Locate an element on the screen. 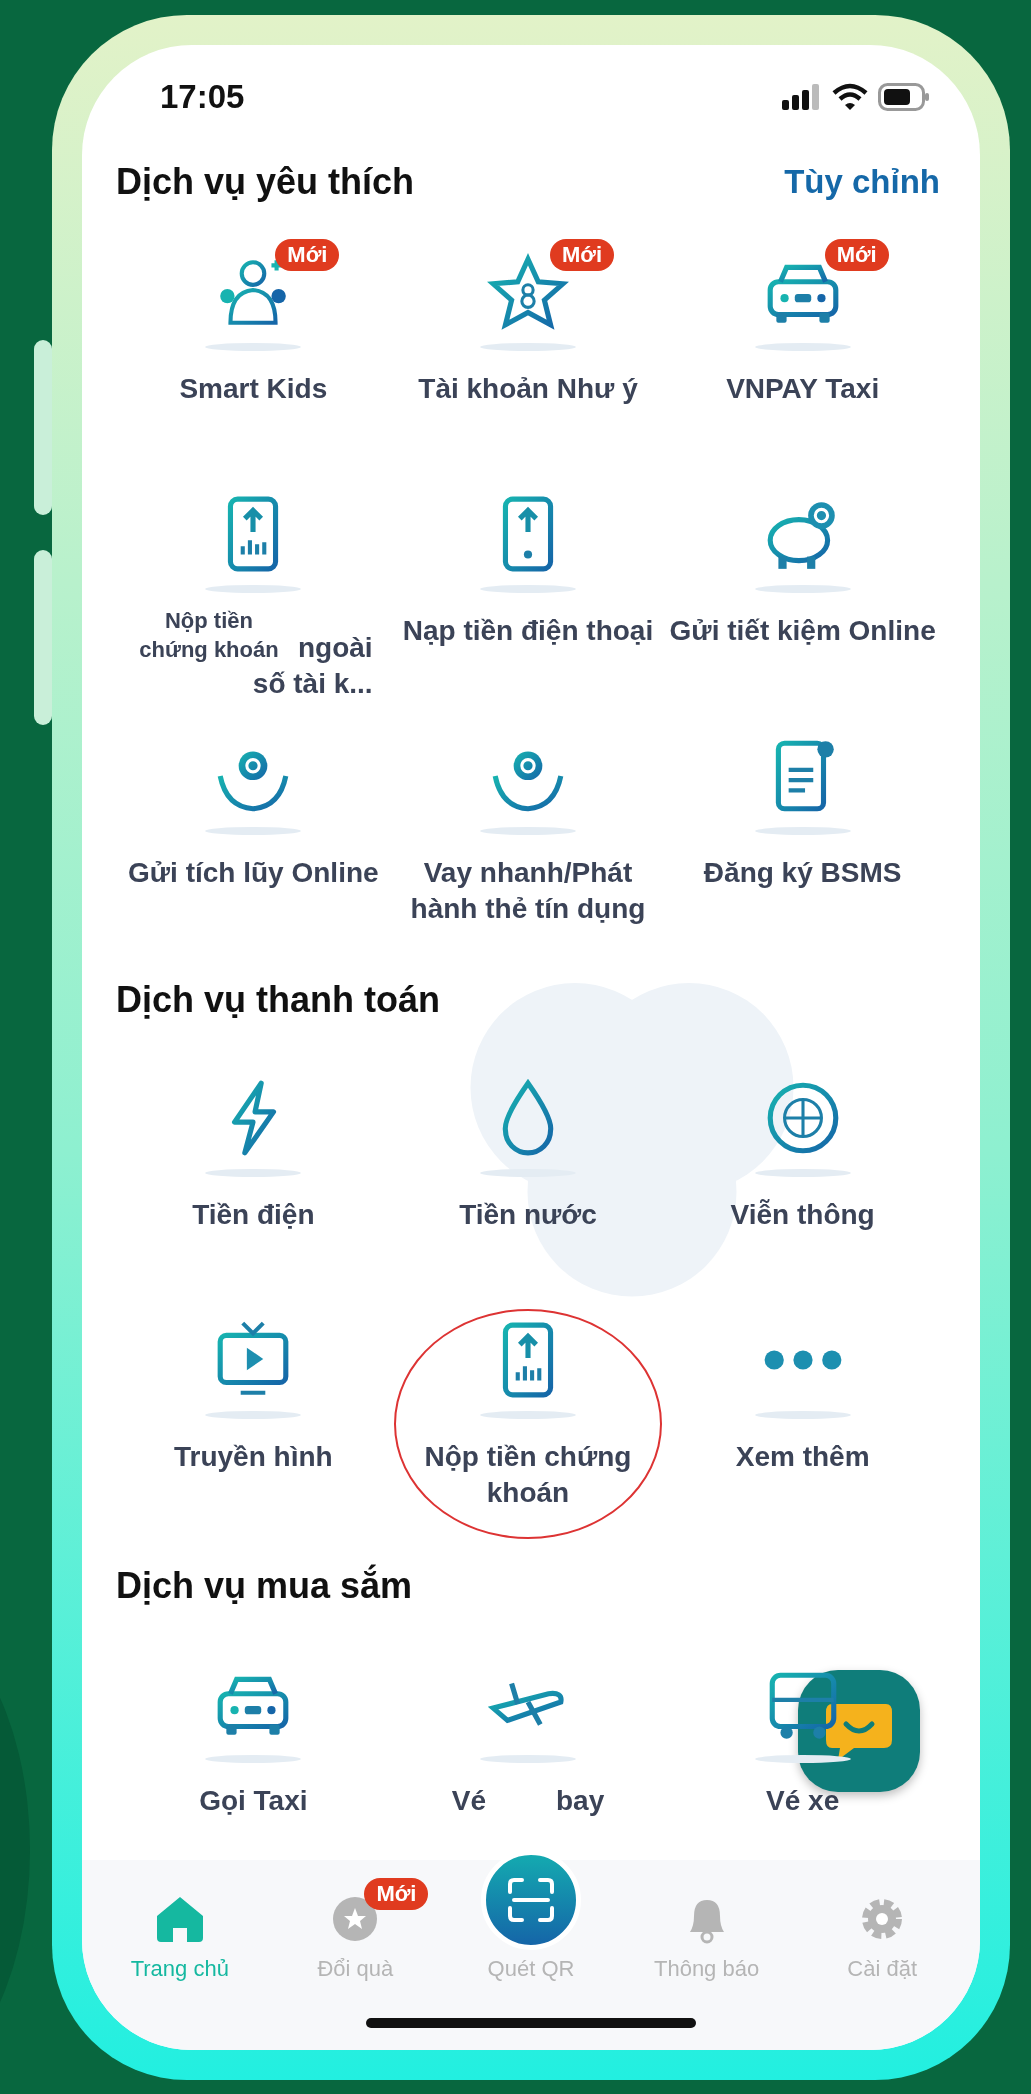  section-title: Dịch vụ thanh toán is located at coordinates (278, 1000).